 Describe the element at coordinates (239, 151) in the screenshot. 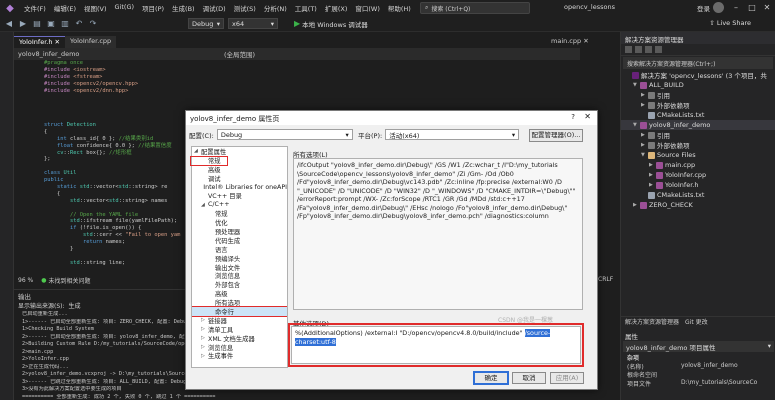

I see `property-tree-item: ◢ 配置属性` at that location.